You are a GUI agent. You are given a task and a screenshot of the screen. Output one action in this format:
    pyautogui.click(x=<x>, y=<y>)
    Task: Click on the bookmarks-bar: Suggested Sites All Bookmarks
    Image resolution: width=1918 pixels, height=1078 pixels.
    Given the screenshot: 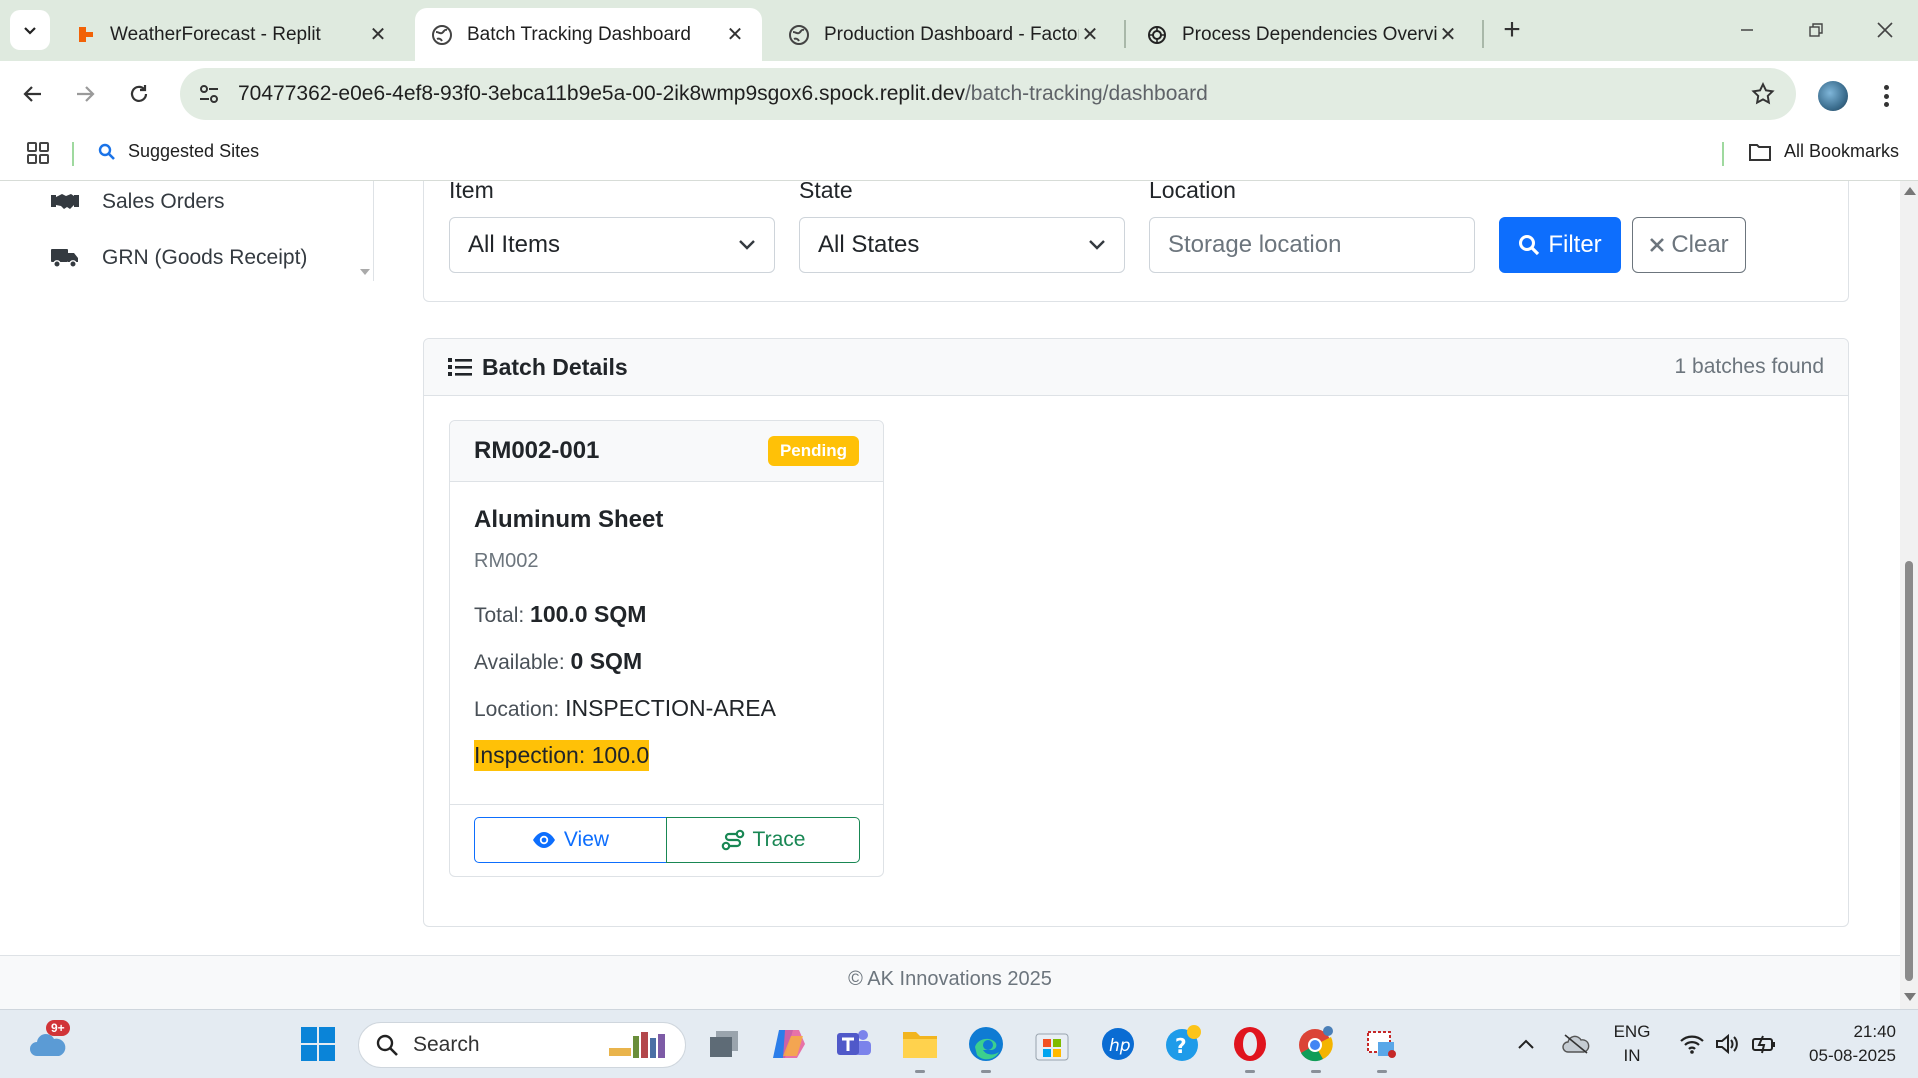 What is the action you would take?
    pyautogui.click(x=959, y=154)
    